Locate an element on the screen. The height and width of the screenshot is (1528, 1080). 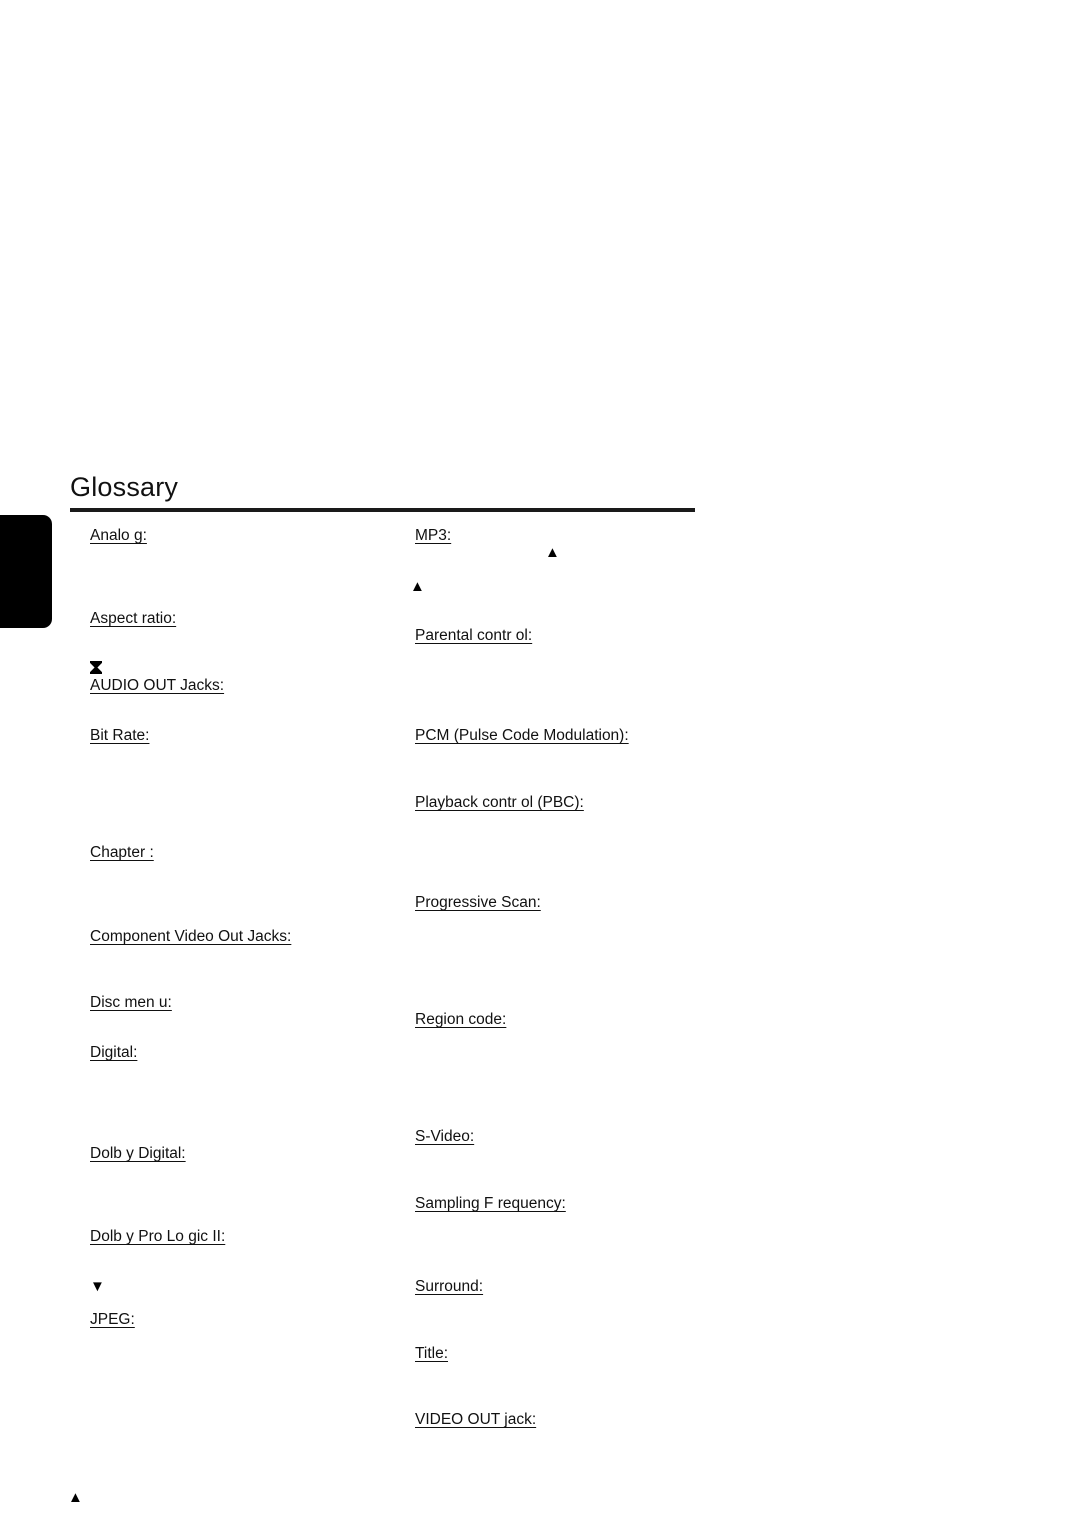
glossary-term-parental-control: Parental contr ol: is located at coordinates (474, 635).